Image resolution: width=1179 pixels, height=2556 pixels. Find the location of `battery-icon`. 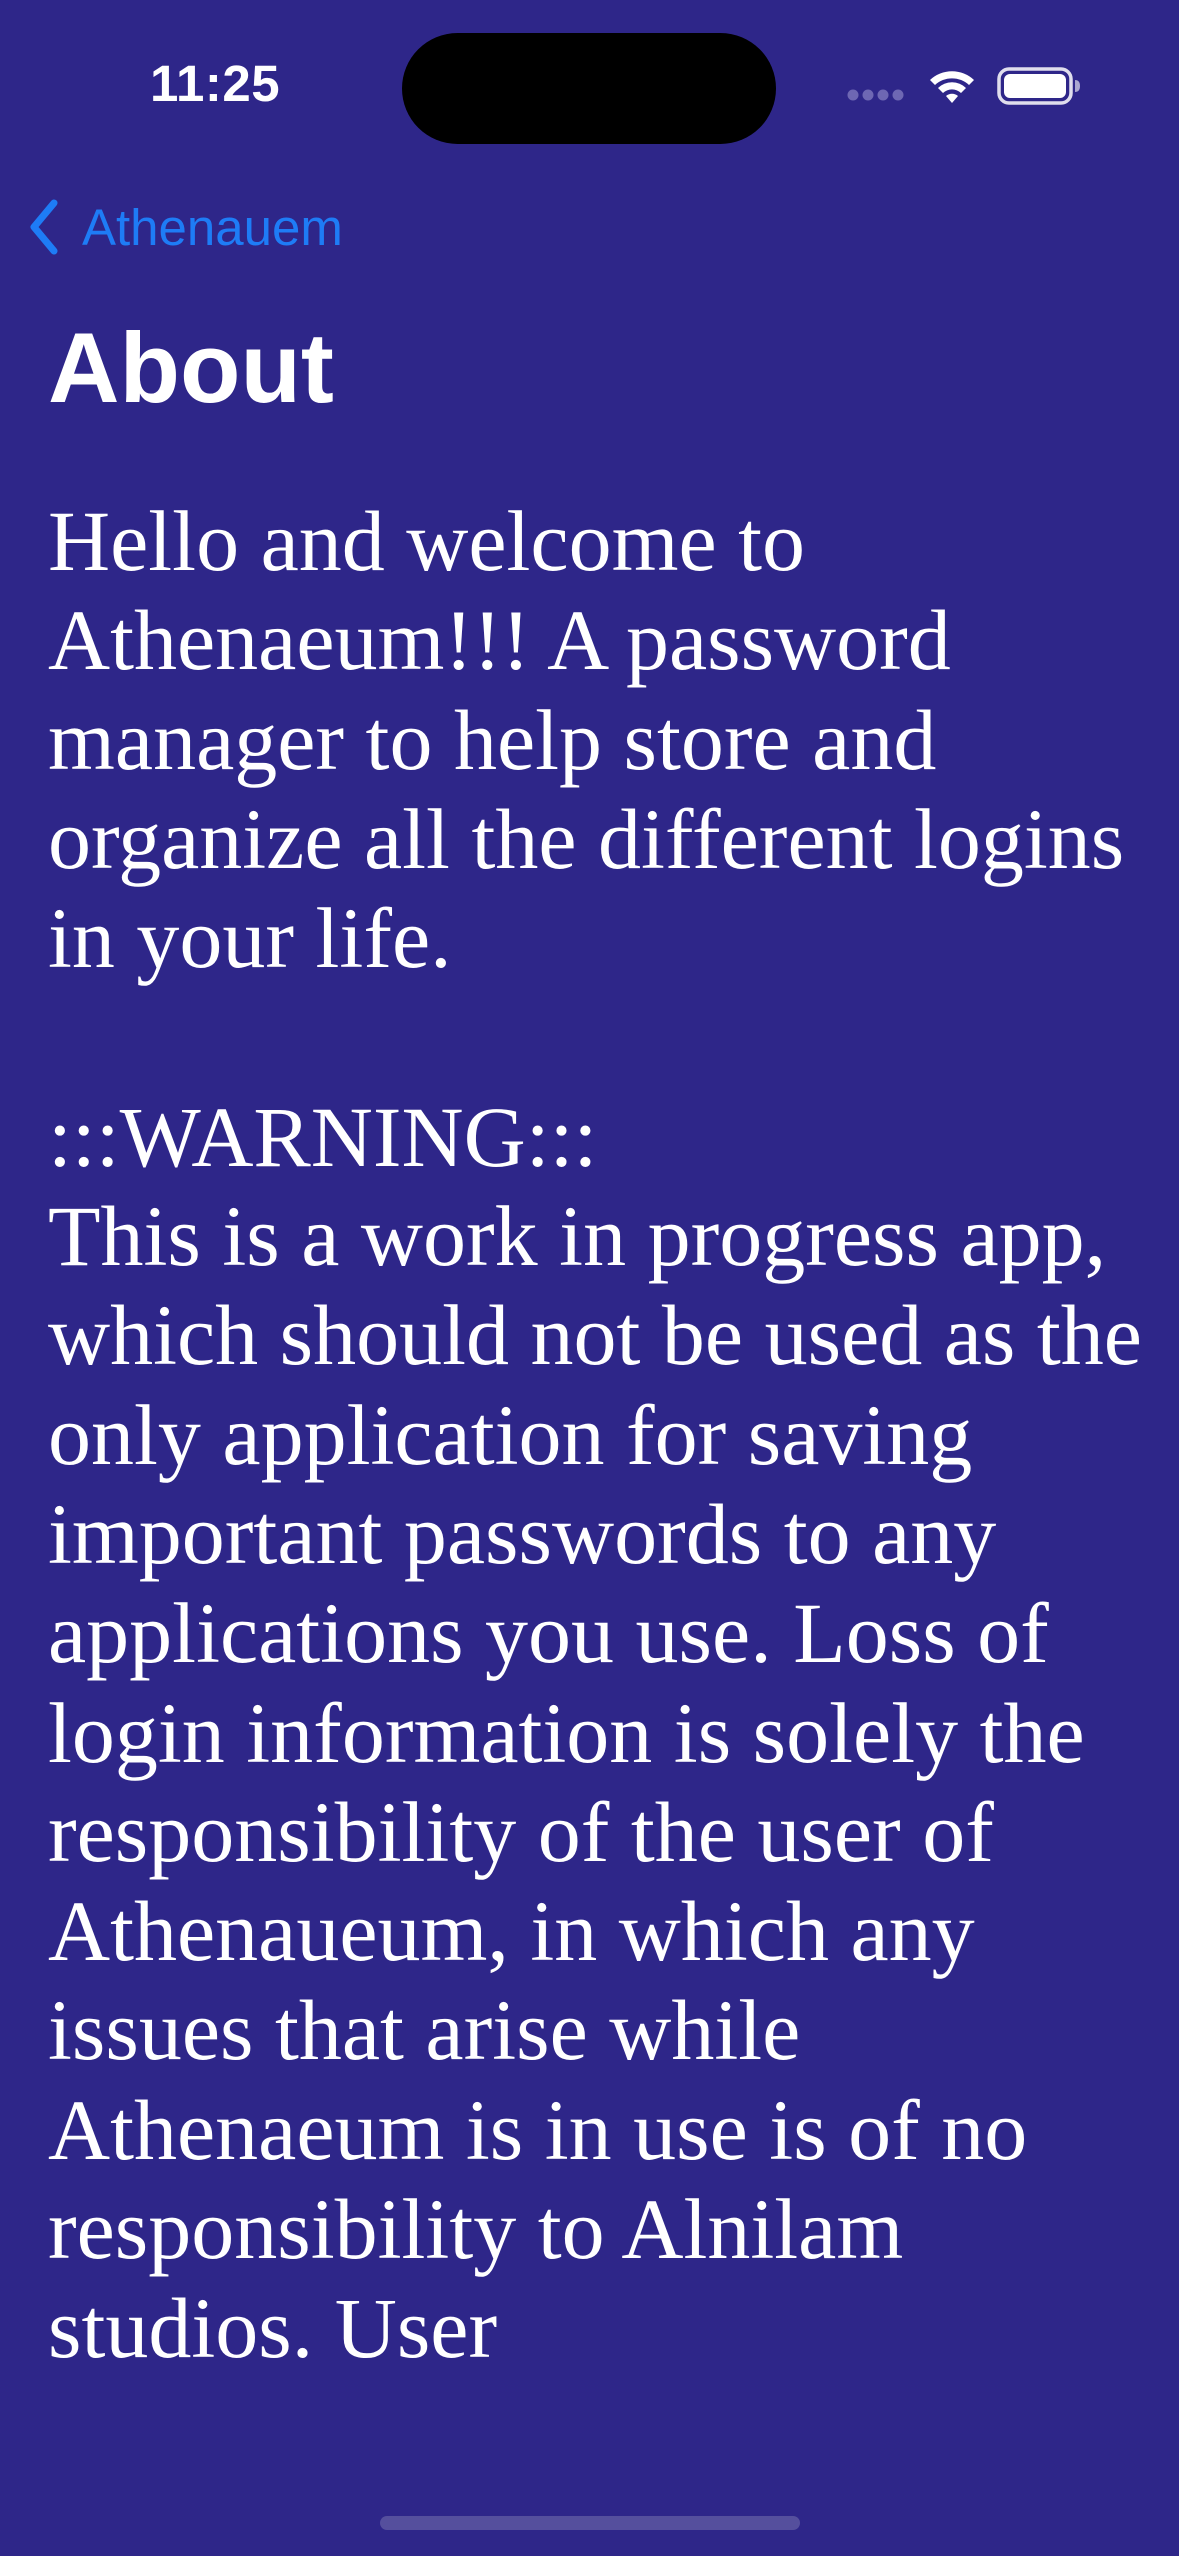

battery-icon is located at coordinates (1038, 86).